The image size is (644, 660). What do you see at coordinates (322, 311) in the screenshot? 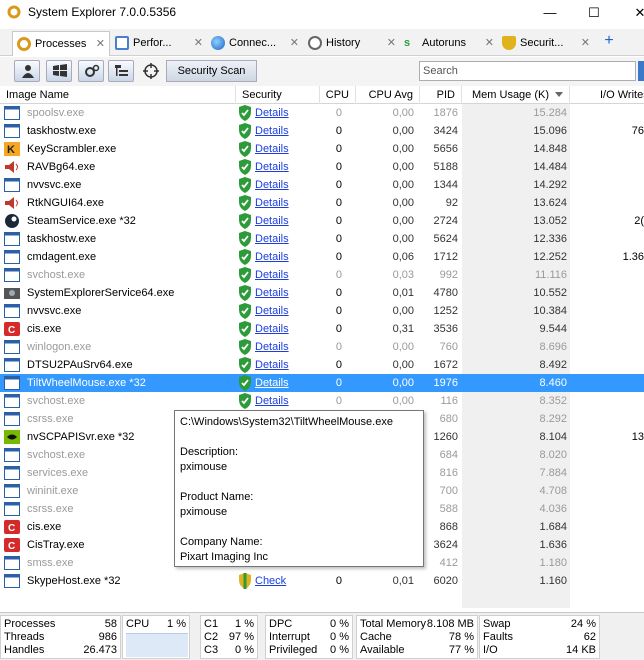
I see `table-row: nvvsvc.exe Details 0 0,00 1252 10.384` at bounding box center [322, 311].